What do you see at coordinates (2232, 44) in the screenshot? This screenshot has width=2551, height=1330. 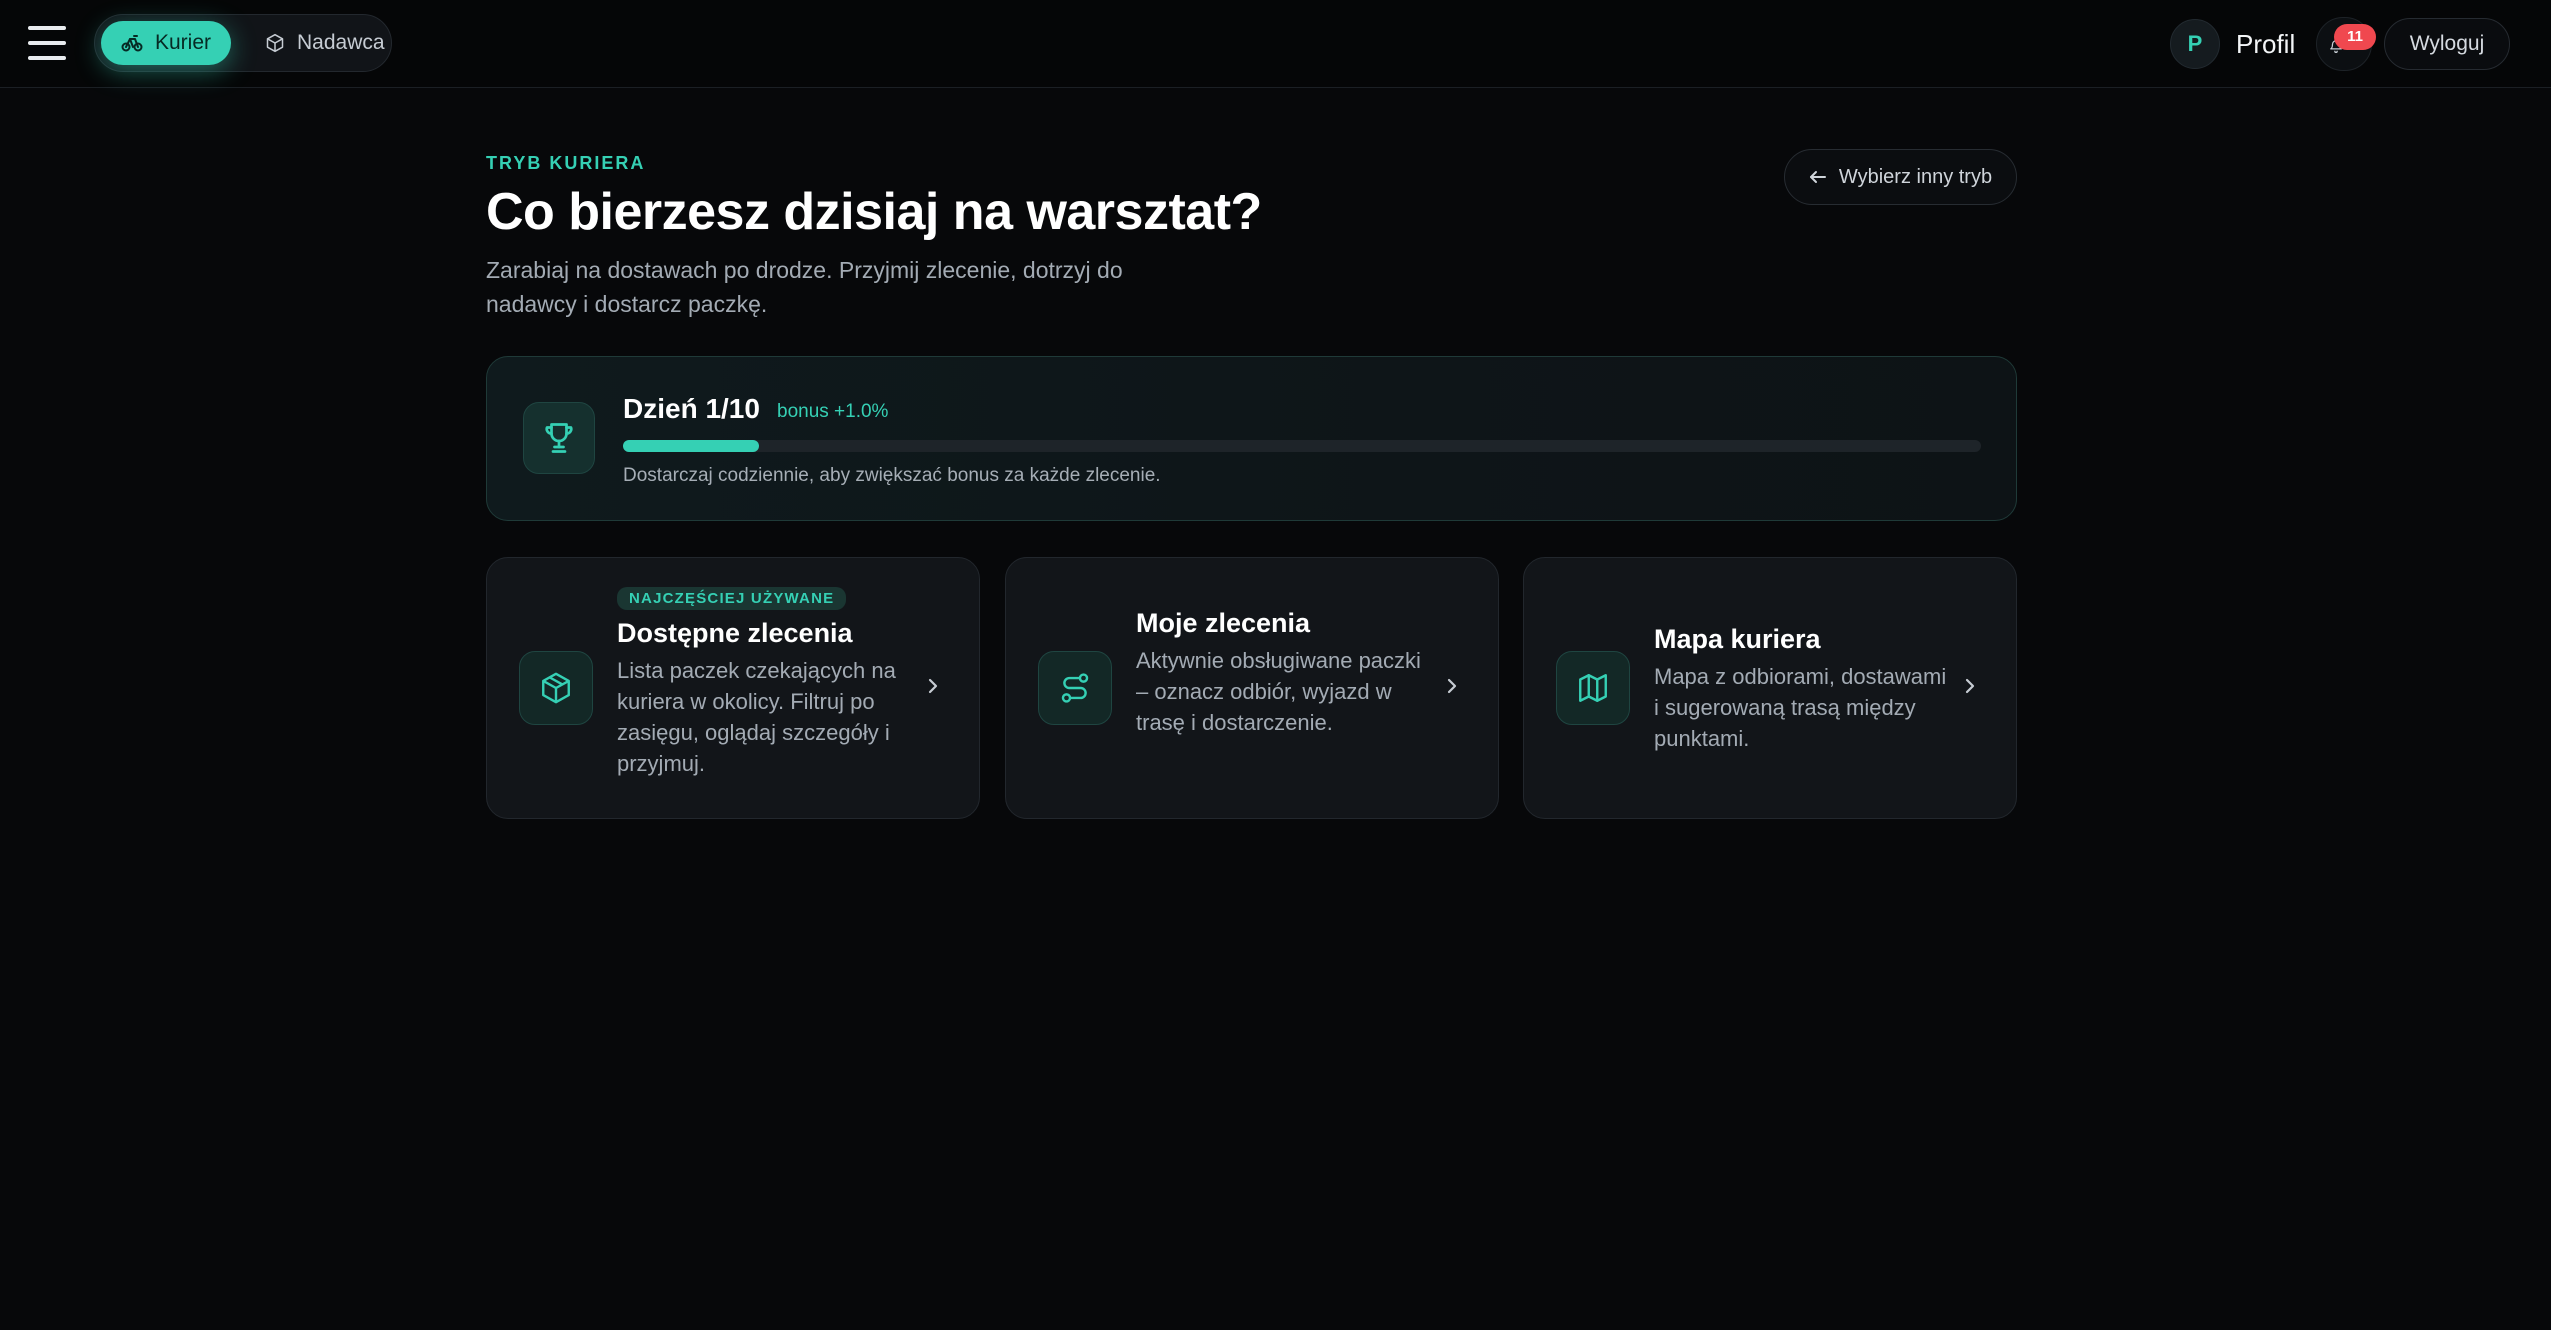 I see `profile-button: P Profil` at bounding box center [2232, 44].